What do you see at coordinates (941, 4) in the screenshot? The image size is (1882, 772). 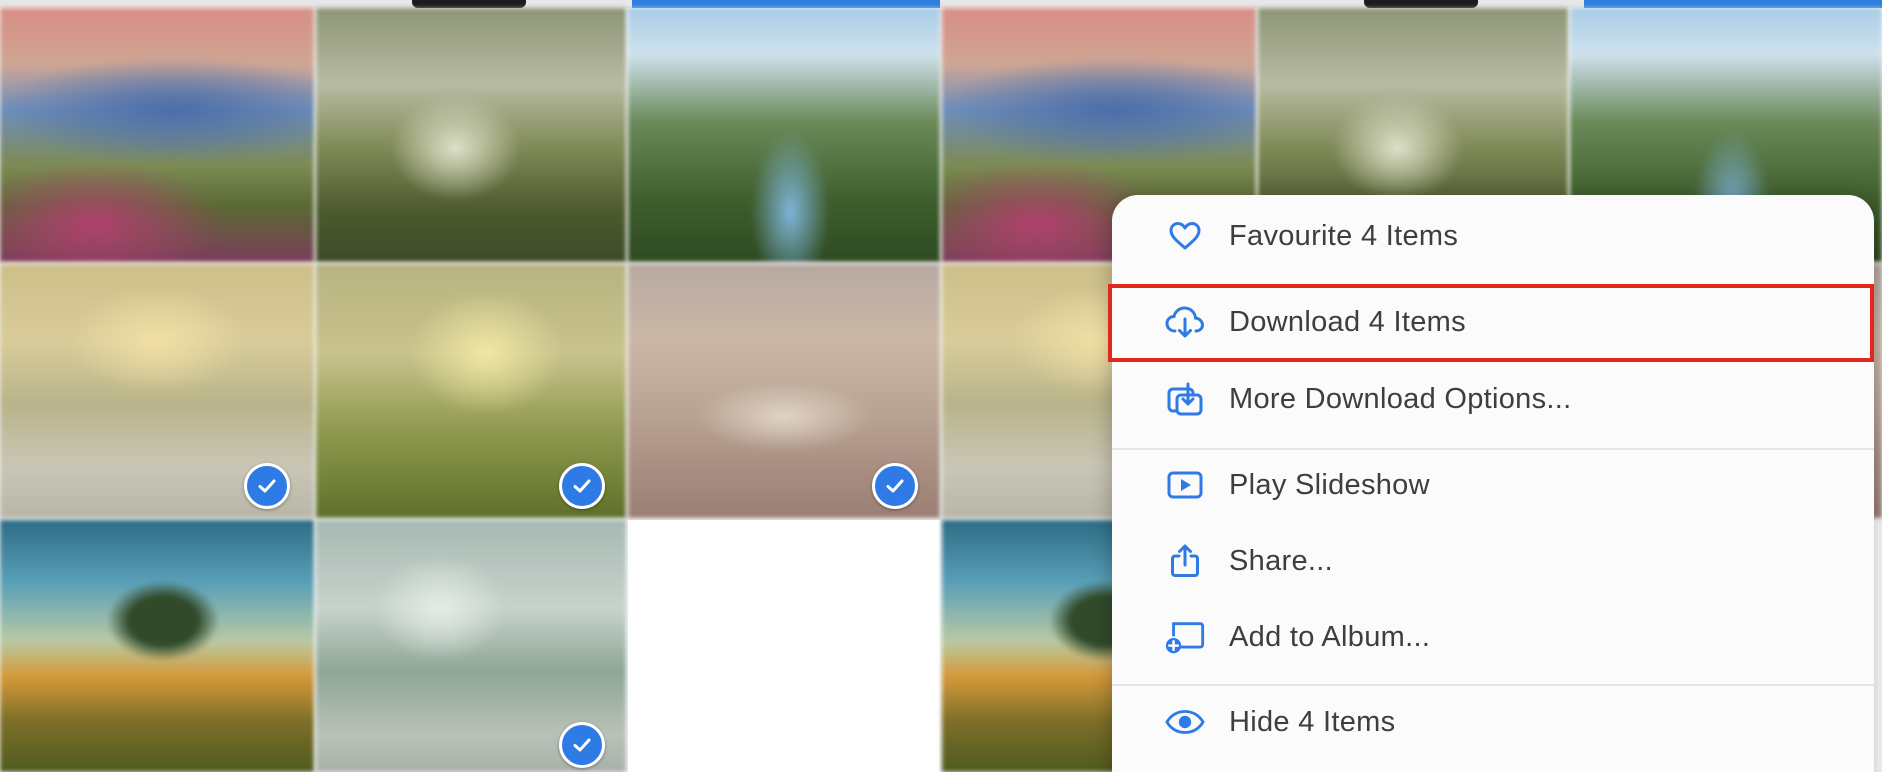 I see `top-strip` at bounding box center [941, 4].